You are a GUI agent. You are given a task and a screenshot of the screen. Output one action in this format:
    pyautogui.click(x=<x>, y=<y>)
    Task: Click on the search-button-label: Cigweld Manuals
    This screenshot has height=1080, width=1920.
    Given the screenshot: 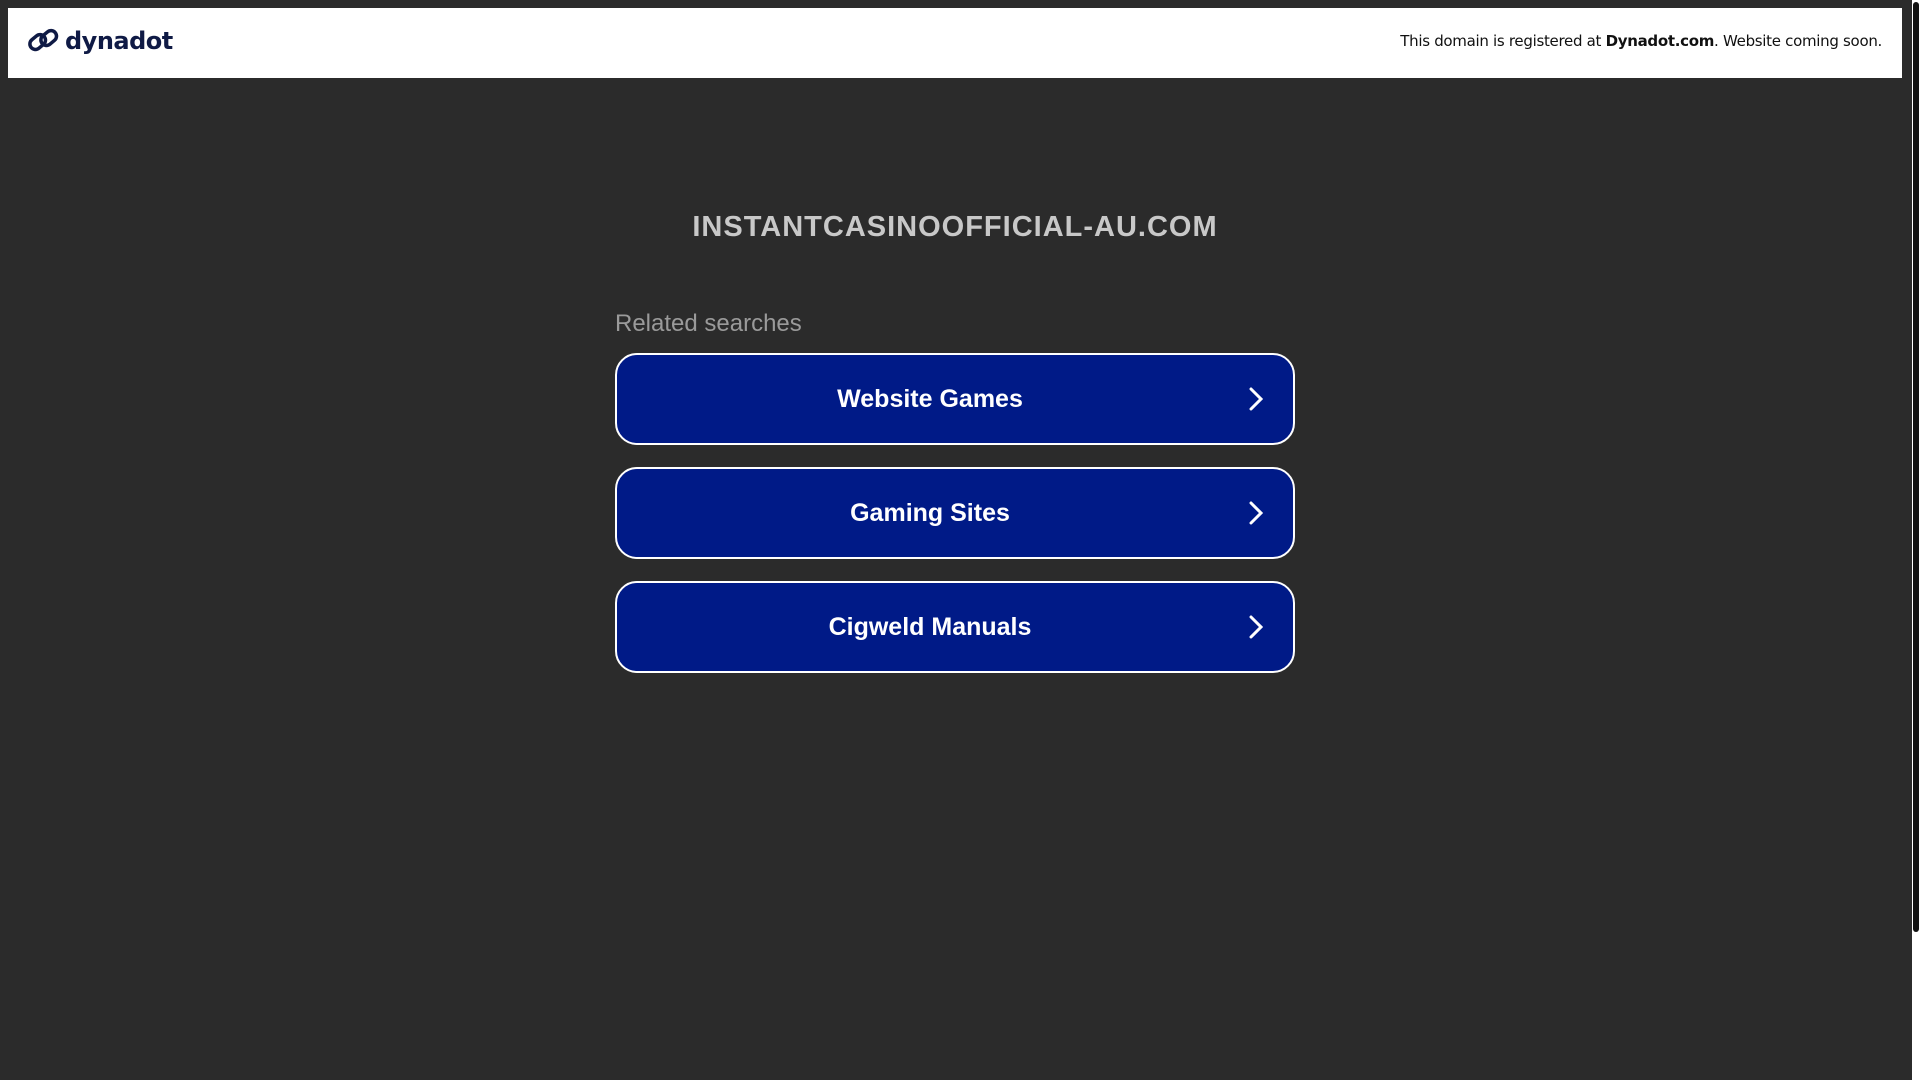 What is the action you would take?
    pyautogui.click(x=930, y=626)
    